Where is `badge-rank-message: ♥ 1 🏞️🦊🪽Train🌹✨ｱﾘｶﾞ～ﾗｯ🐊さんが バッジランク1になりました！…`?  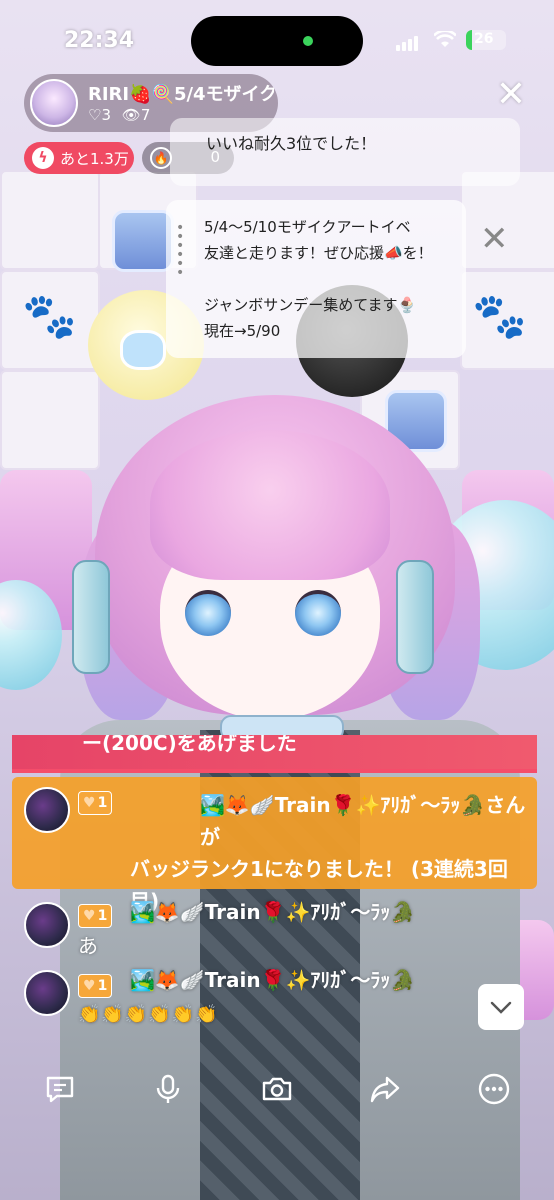 badge-rank-message: ♥ 1 🏞️🦊🪽Train🌹✨ｱﾘｶﾞ～ﾗｯ🐊さんが バッジランク1になりました！… is located at coordinates (274, 845).